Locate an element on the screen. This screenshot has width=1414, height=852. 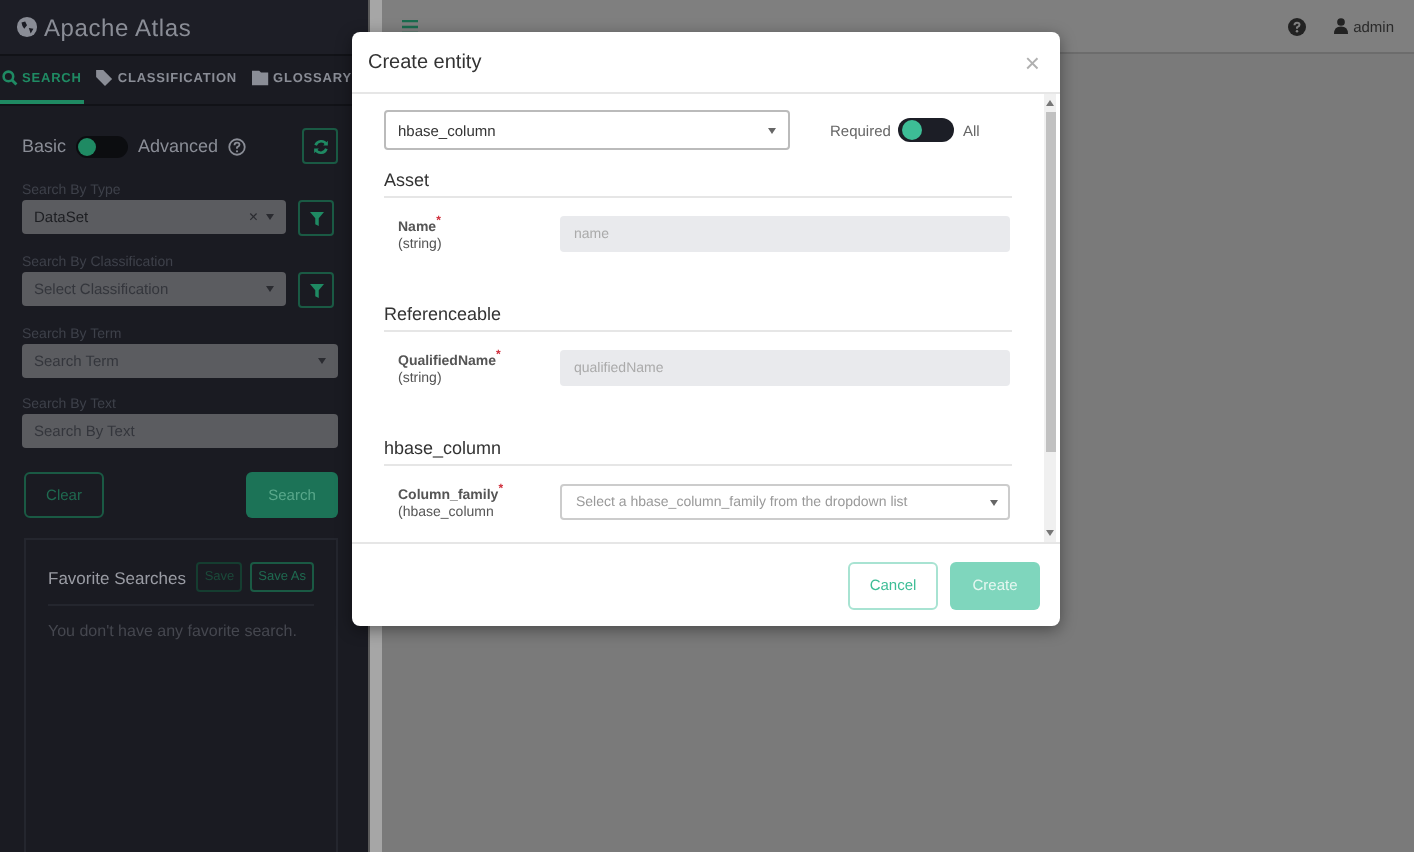
attributes-switch is located at coordinates (926, 130).